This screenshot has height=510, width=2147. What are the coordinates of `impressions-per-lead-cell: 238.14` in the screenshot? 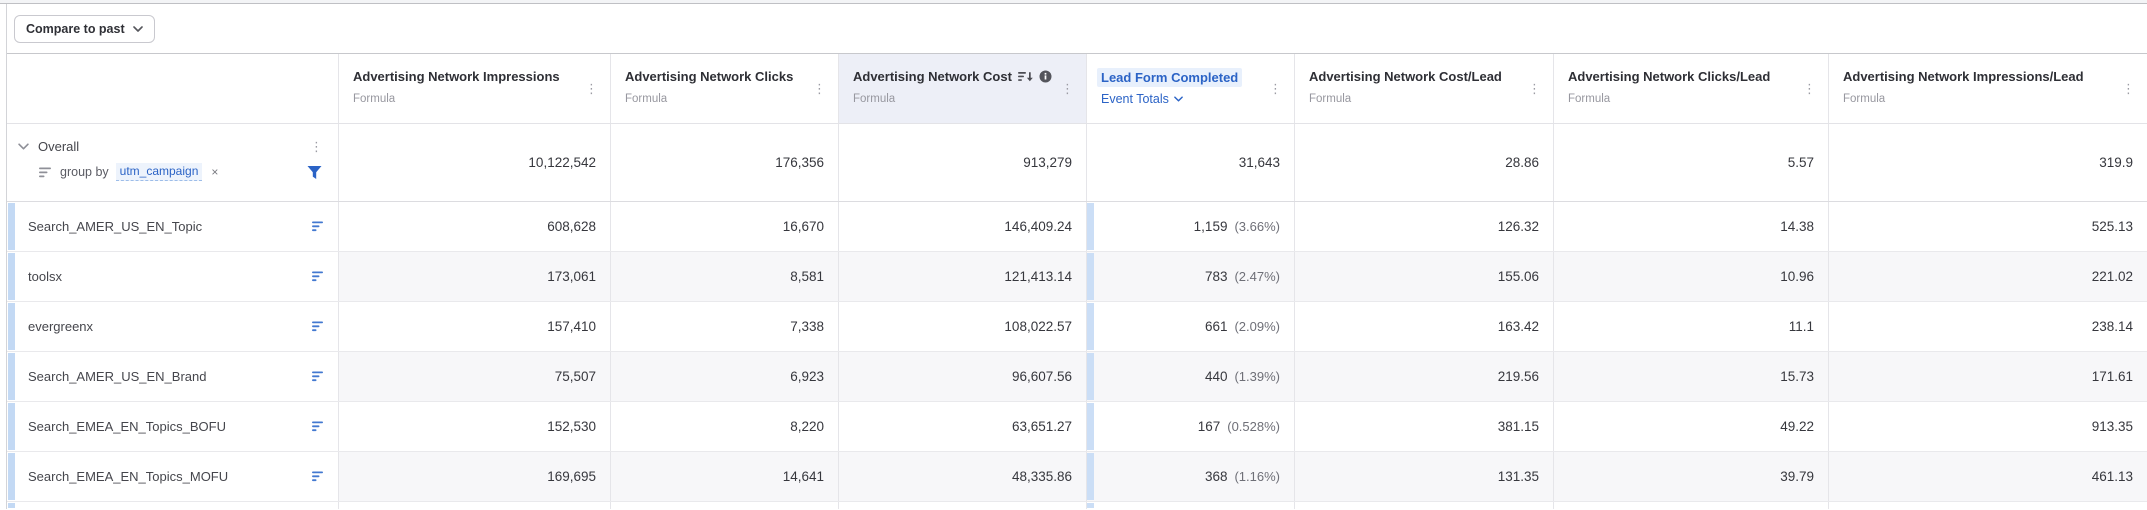 It's located at (1987, 326).